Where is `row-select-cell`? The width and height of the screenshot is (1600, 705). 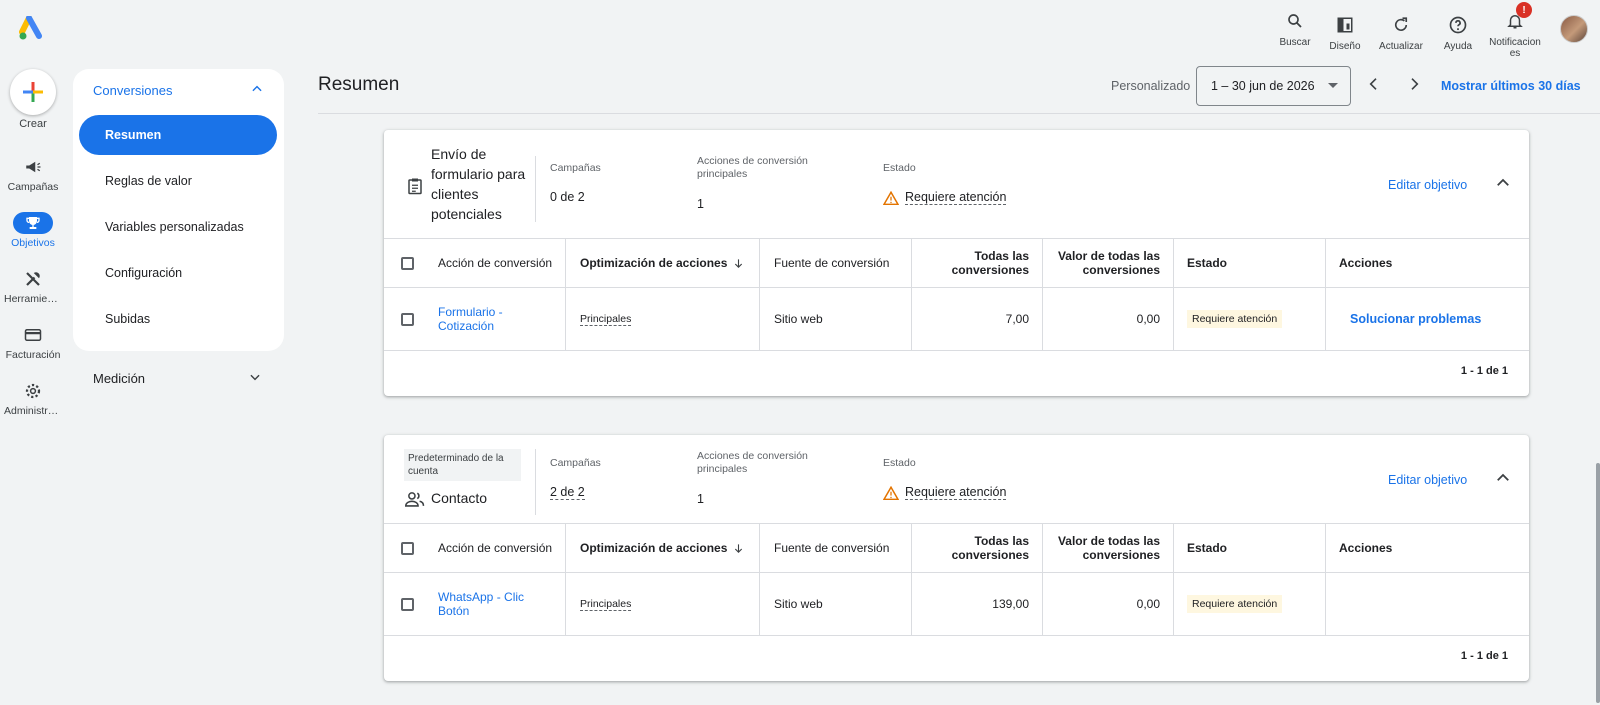 row-select-cell is located at coordinates (407, 319).